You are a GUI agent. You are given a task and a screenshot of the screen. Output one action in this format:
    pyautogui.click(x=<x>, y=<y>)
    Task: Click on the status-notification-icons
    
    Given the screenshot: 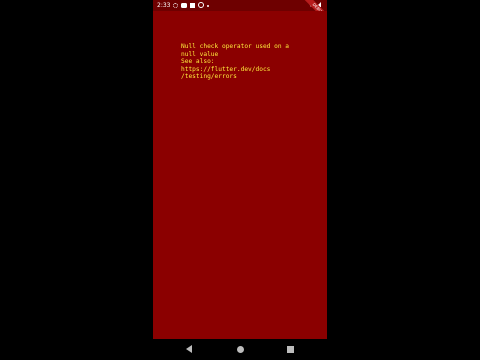 What is the action you would take?
    pyautogui.click(x=191, y=4)
    